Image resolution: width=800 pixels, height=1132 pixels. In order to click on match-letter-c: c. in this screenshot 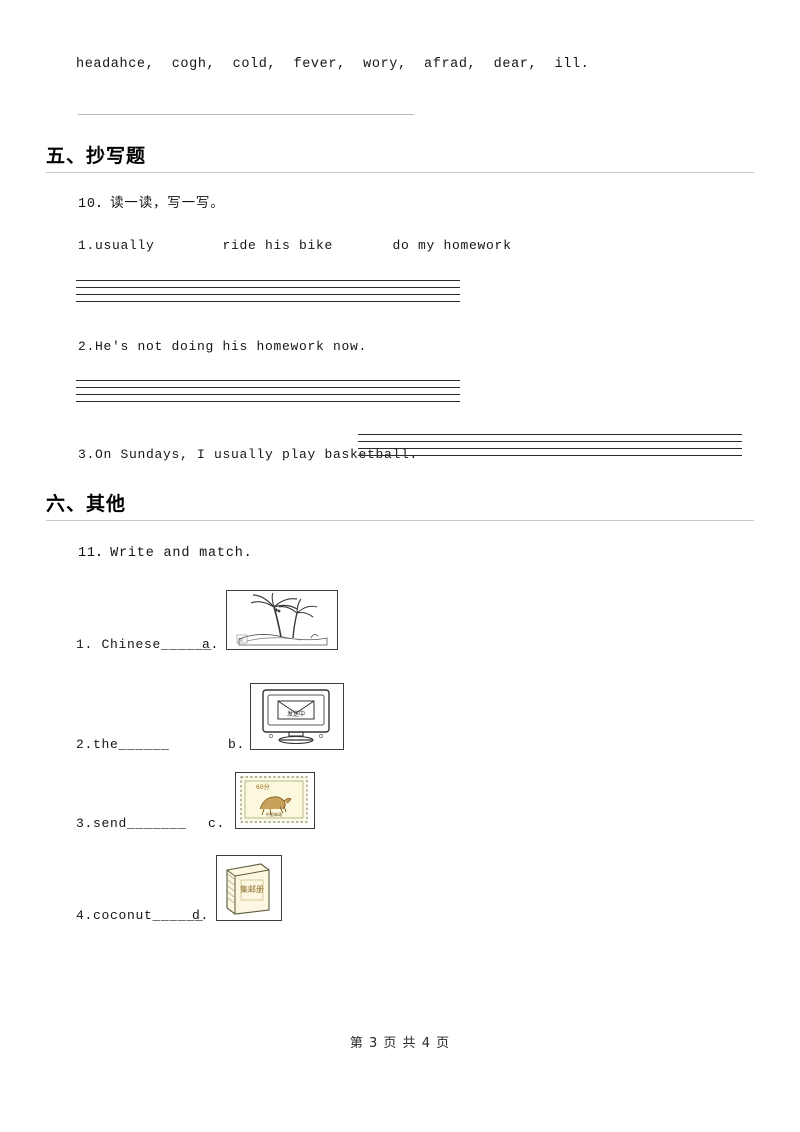, I will do `click(217, 823)`.